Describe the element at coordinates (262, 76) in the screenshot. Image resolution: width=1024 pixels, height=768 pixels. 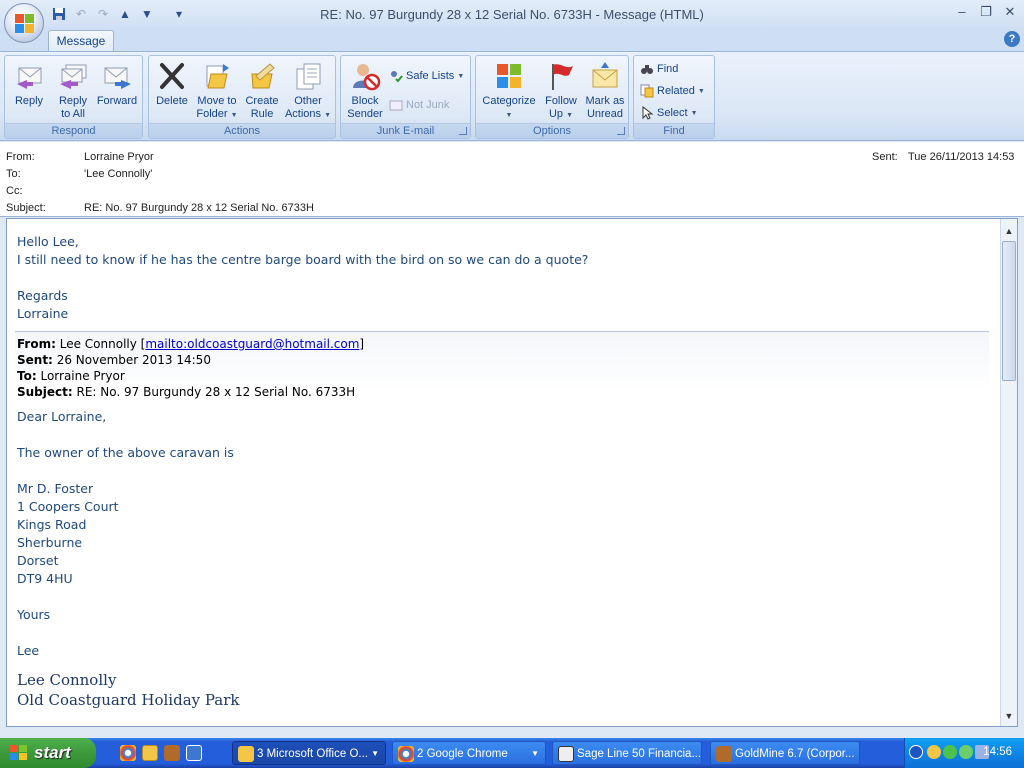
I see `create-rule-icon` at that location.